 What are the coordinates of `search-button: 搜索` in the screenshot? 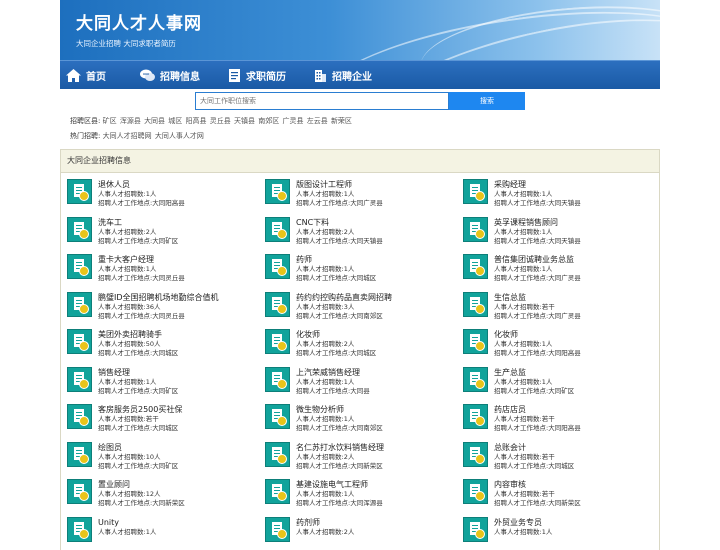 It's located at (487, 101).